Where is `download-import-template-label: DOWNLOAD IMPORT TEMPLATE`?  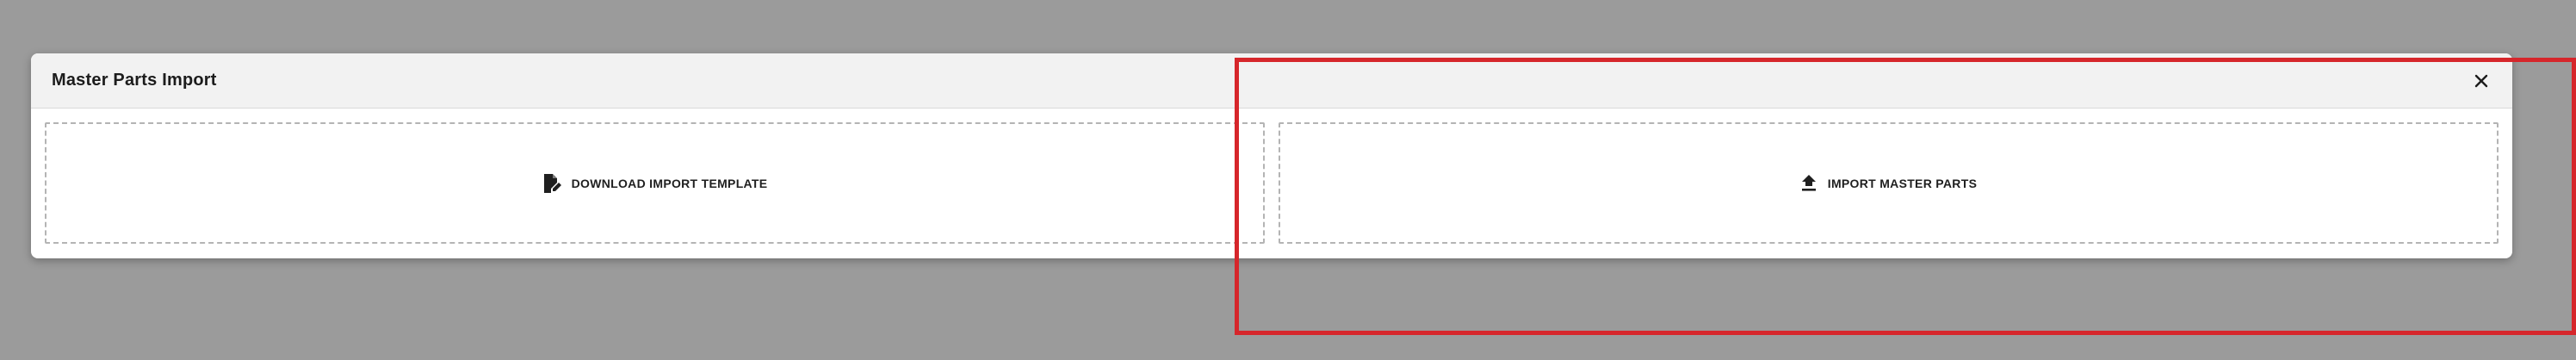 download-import-template-label: DOWNLOAD IMPORT TEMPLATE is located at coordinates (669, 183).